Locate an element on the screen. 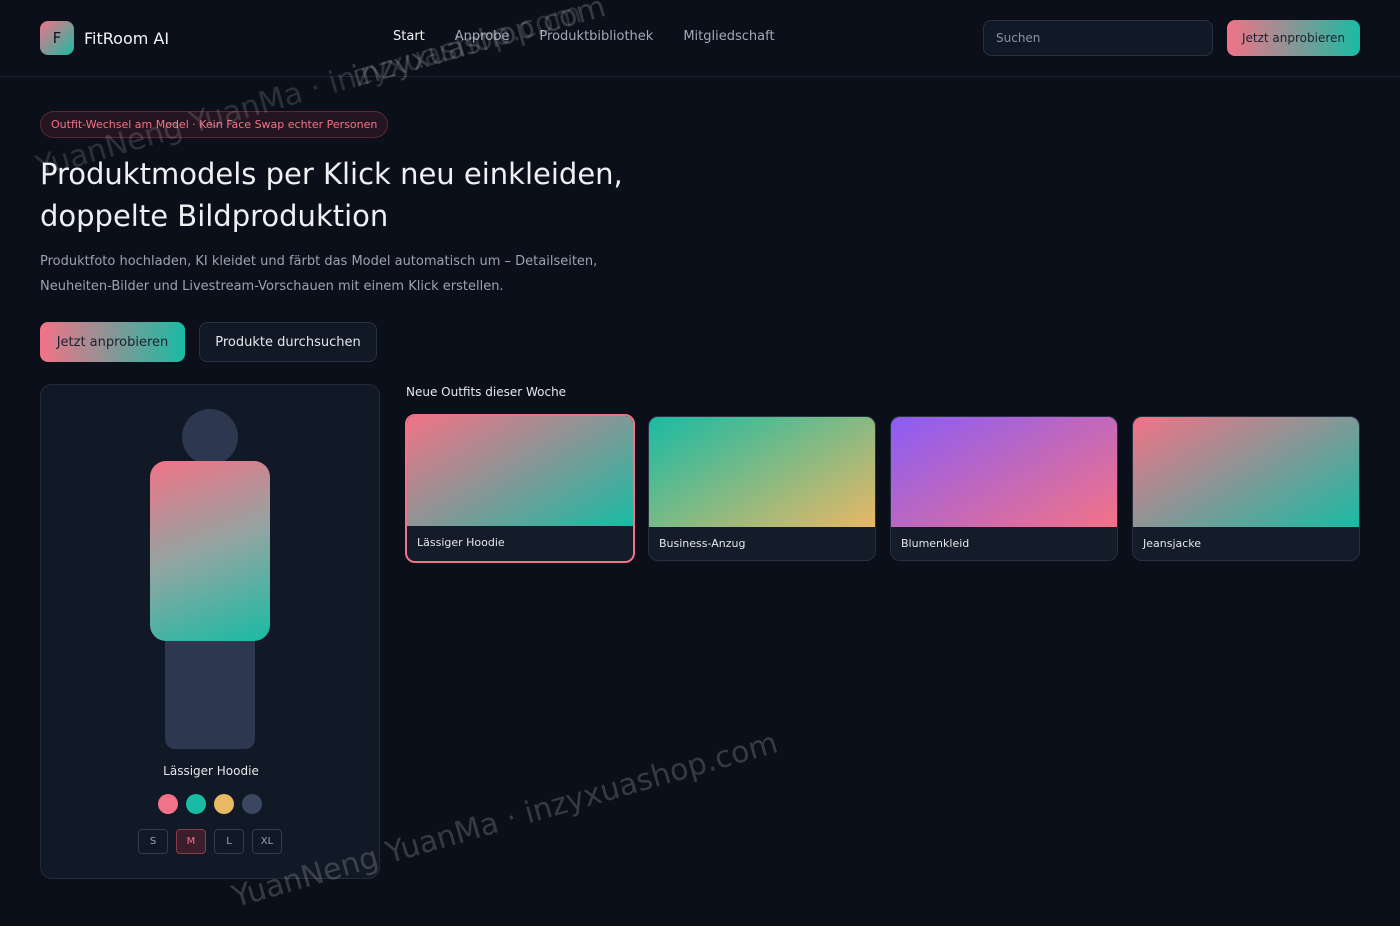 This screenshot has height=926, width=1400. color-swatch-teal is located at coordinates (196, 804).